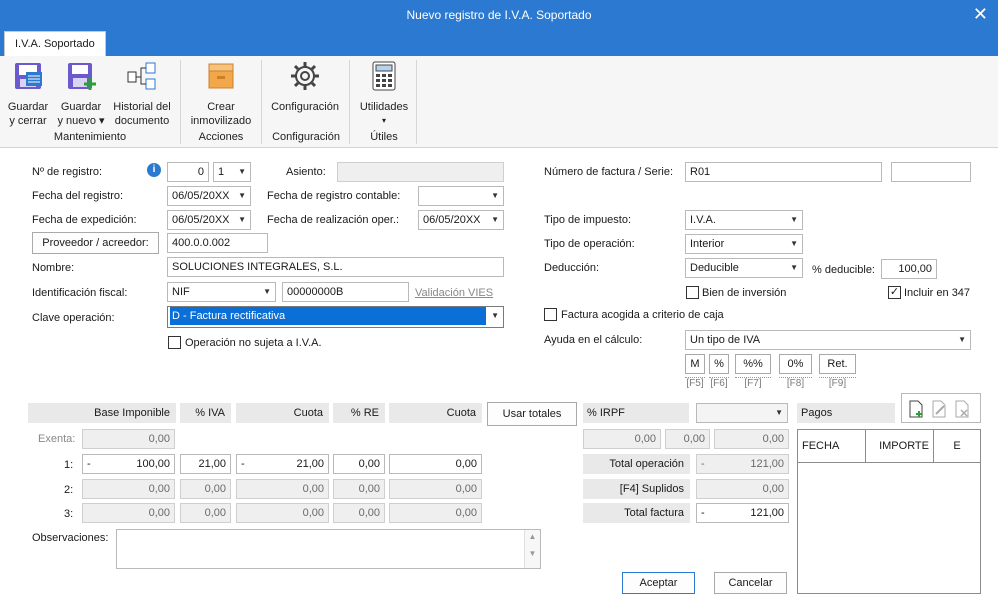 The image size is (998, 610). Describe the element at coordinates (832, 446) in the screenshot. I see `pagos-col-fecha: FECHA` at that location.